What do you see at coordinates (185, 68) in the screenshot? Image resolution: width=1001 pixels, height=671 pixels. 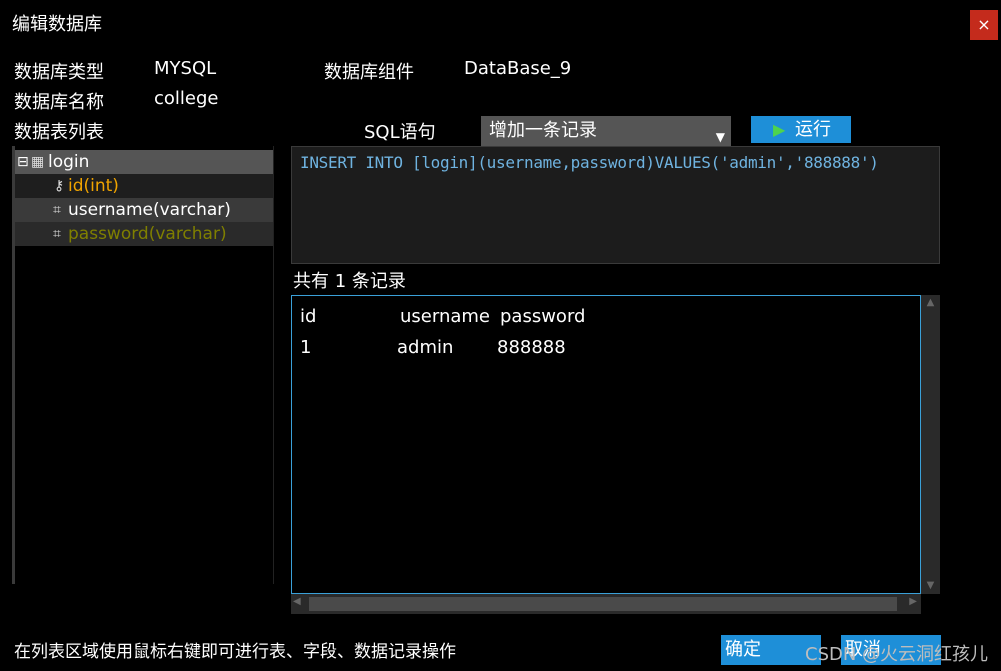 I see `db-type-value: MYSQL` at bounding box center [185, 68].